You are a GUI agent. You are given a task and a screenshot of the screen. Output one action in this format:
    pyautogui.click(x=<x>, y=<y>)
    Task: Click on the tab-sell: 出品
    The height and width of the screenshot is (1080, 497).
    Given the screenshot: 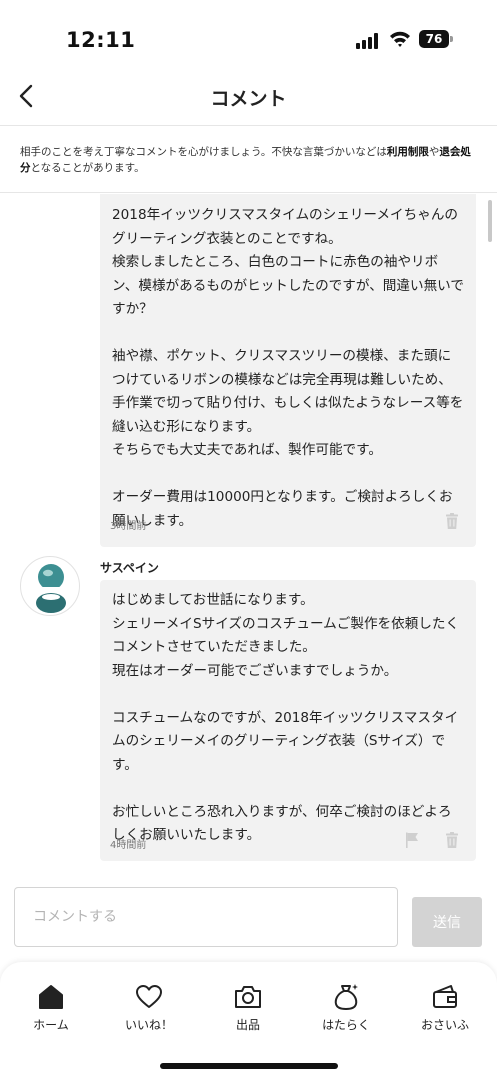 What is the action you would take?
    pyautogui.click(x=248, y=1010)
    